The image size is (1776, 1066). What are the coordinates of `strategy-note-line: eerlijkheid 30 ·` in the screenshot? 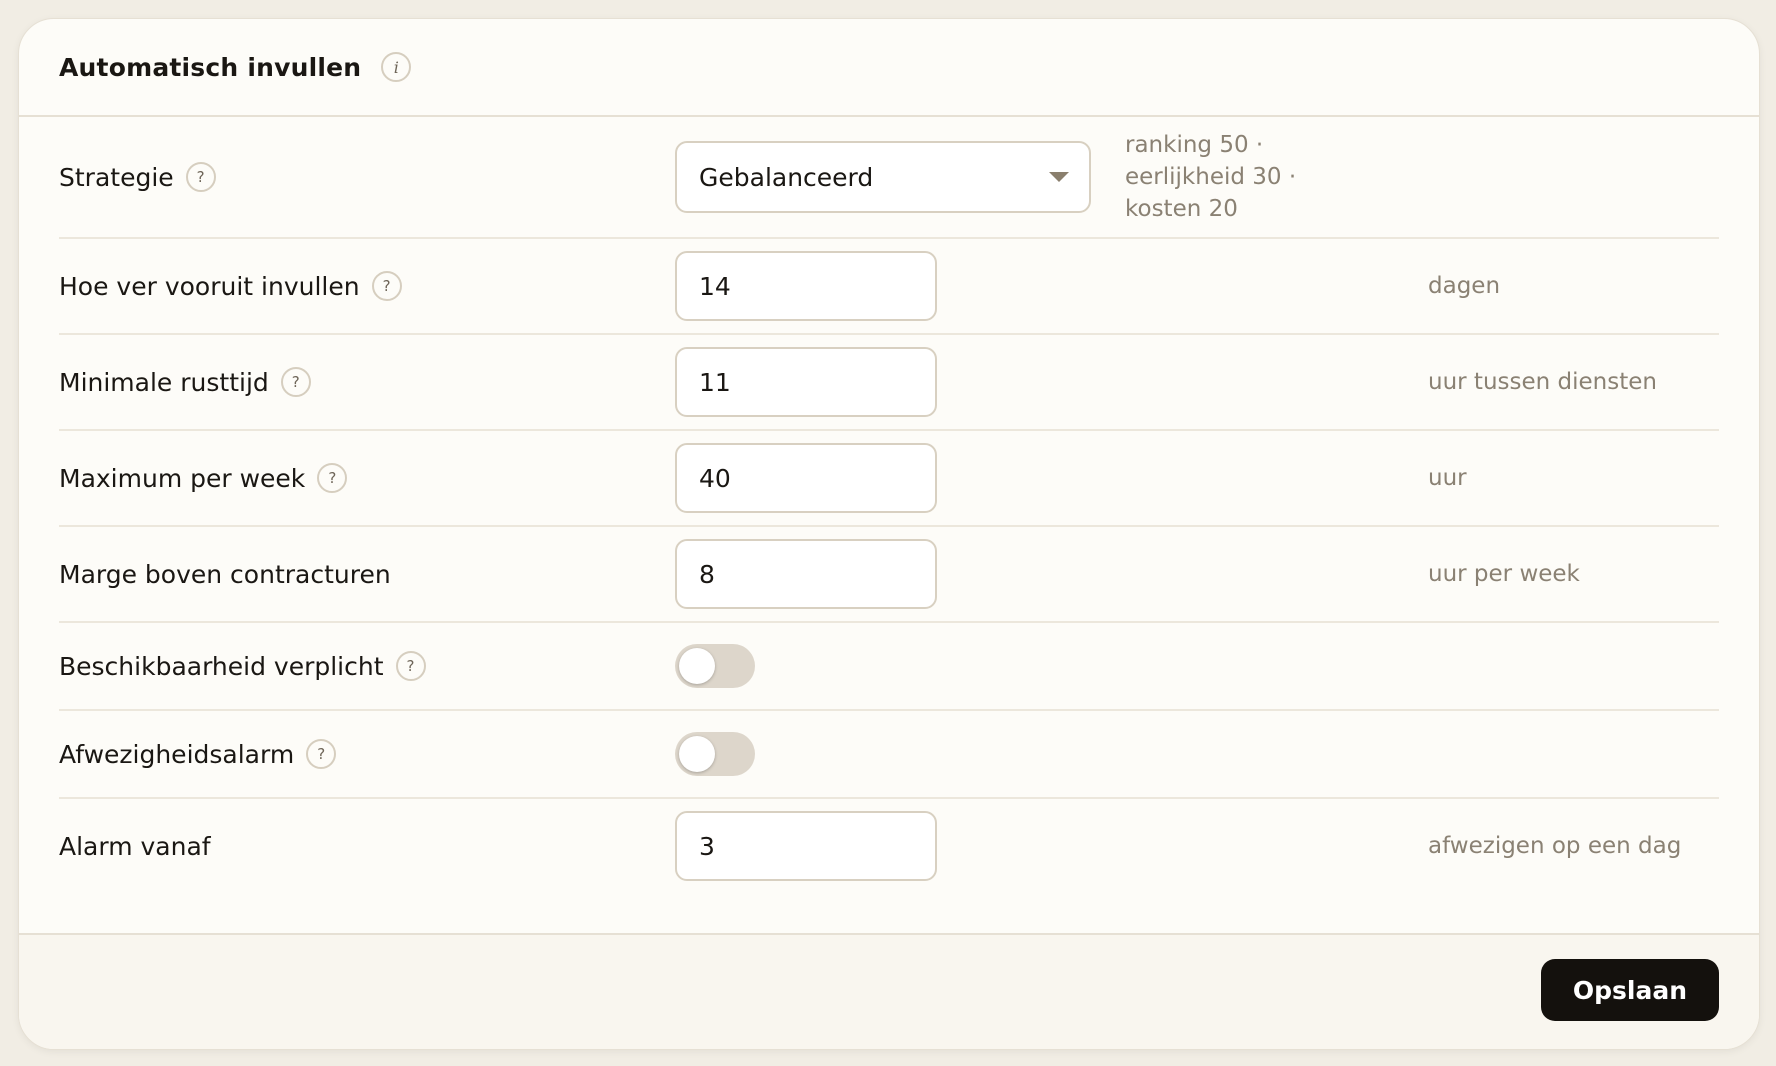 It's located at (1211, 177).